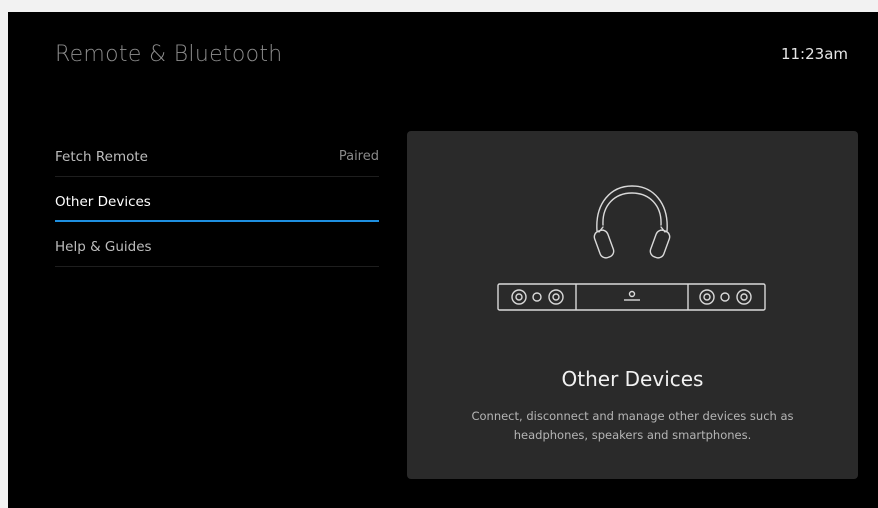  Describe the element at coordinates (101, 157) in the screenshot. I see `menu-item-label: Fetch Remote` at that location.